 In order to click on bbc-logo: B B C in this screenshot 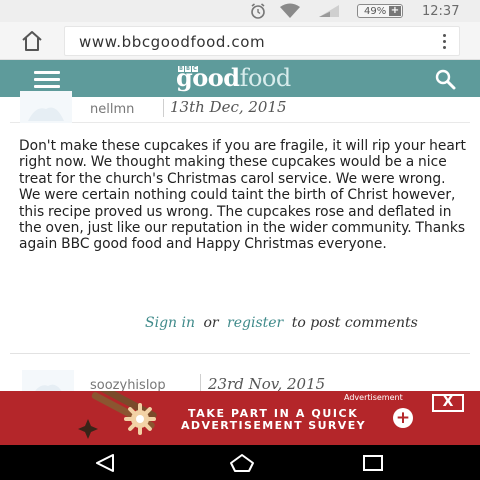, I will do `click(188, 69)`.